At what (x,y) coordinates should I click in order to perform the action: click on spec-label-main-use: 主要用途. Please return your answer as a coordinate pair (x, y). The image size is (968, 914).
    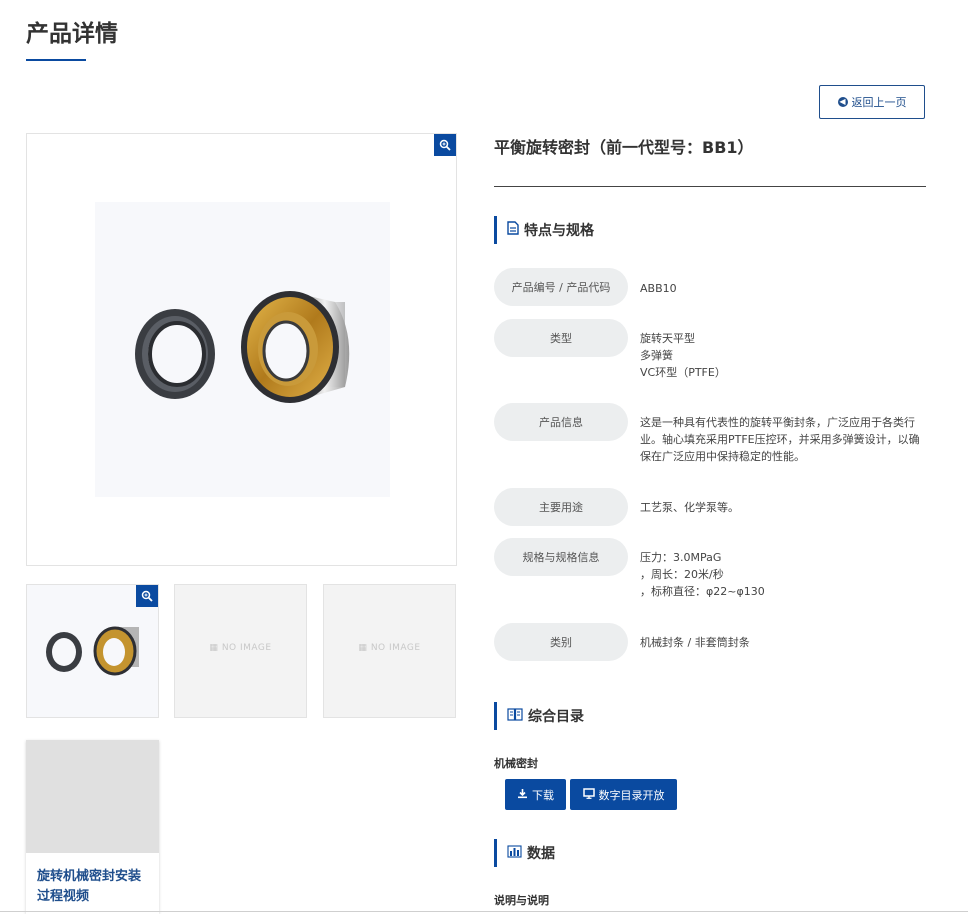
    Looking at the image, I should click on (561, 507).